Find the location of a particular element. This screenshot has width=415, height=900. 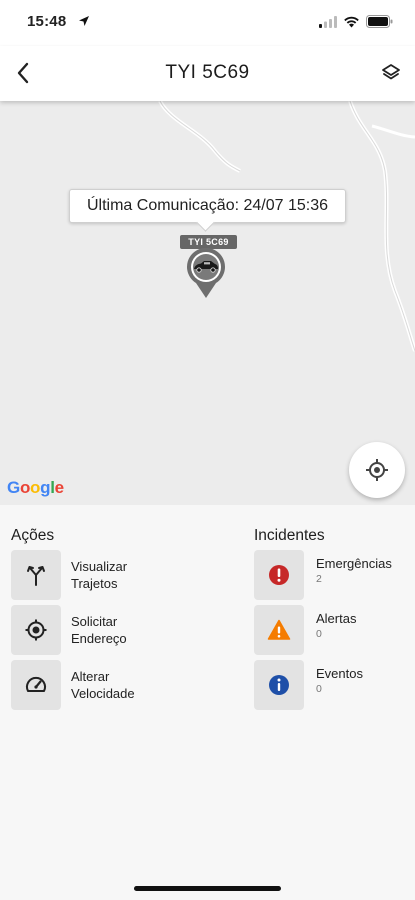

emergency-icon is located at coordinates (279, 575).